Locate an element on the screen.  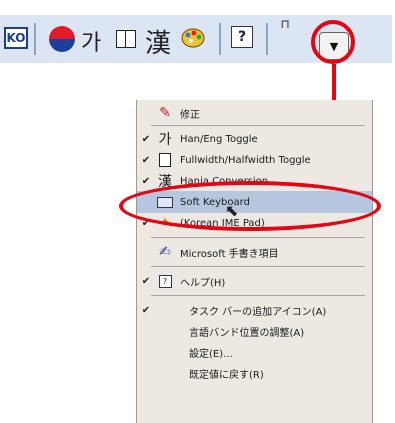
menu-item-han-eng-toggle: ✔ 가 Han/Eng Toggle is located at coordinates (254, 139).